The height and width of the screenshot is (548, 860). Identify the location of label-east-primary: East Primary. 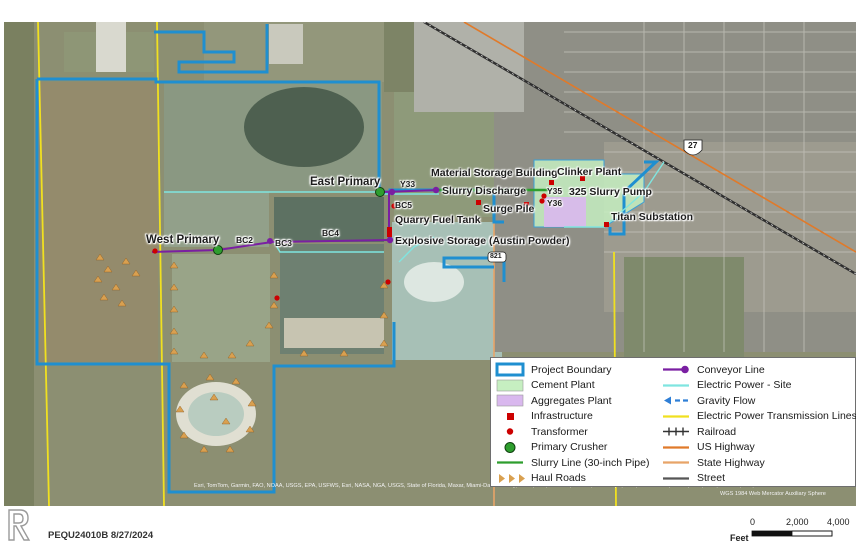
(345, 182).